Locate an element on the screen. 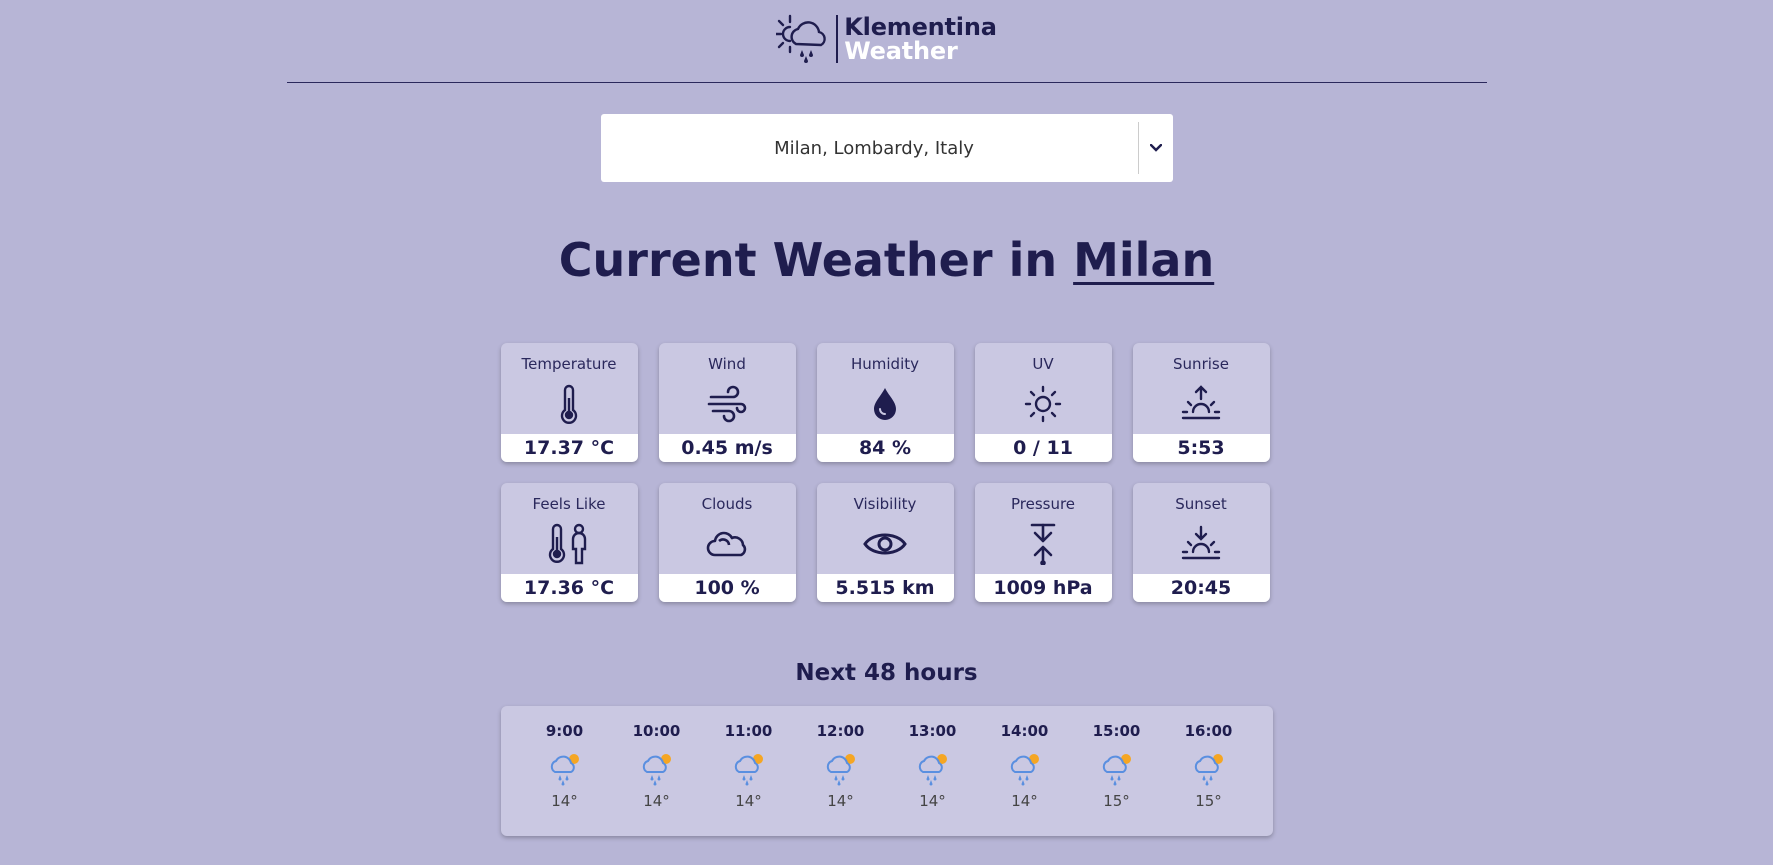 The width and height of the screenshot is (1773, 865). metric-card-sunset: Sunset 20:45 is located at coordinates (1201, 542).